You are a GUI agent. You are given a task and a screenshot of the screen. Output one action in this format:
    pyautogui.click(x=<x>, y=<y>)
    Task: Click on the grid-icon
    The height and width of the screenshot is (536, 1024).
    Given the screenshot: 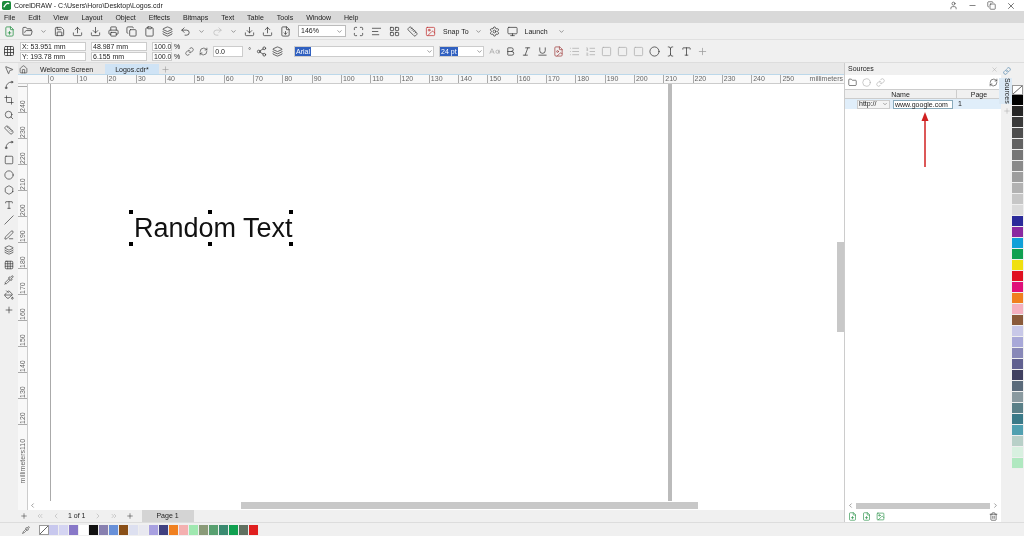 What is the action you would take?
    pyautogui.click(x=394, y=31)
    